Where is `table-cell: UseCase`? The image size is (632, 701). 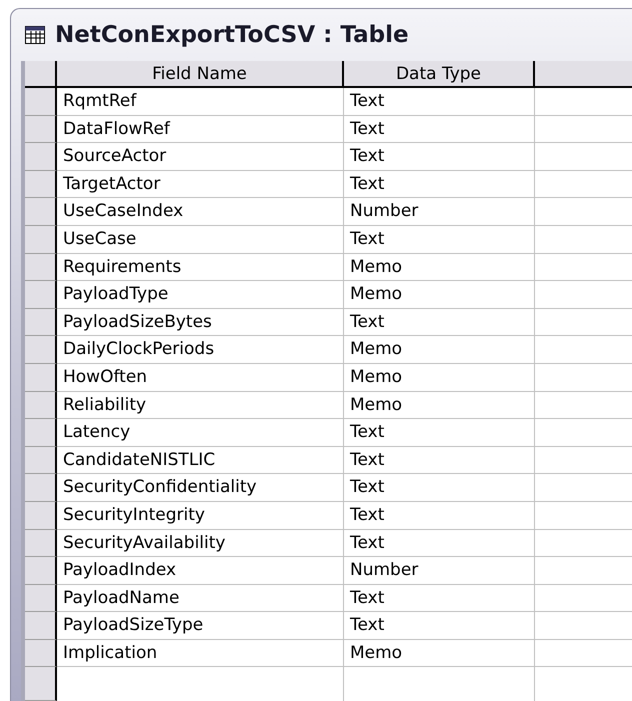 table-cell: UseCase is located at coordinates (200, 240).